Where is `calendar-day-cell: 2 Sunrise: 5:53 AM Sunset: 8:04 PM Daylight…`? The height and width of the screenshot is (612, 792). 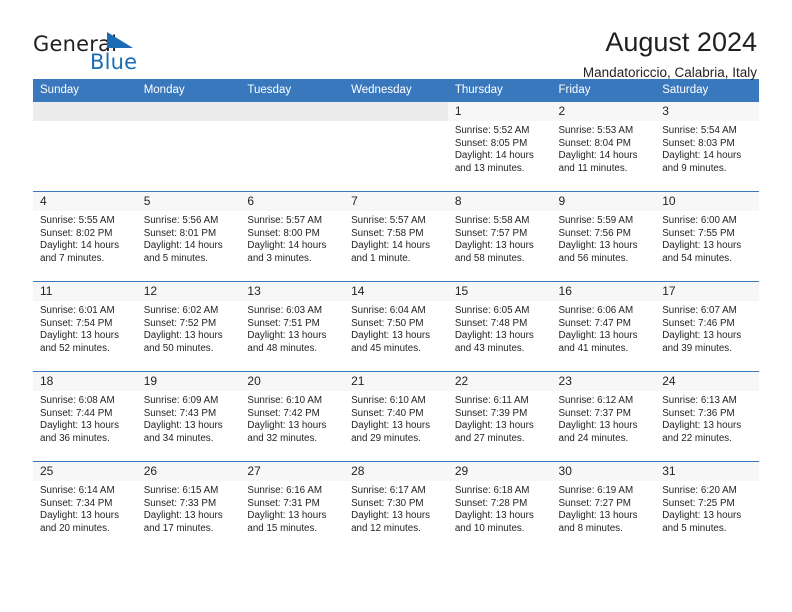
calendar-day-cell: 2 Sunrise: 5:53 AM Sunset: 8:04 PM Daylight… is located at coordinates (603, 146).